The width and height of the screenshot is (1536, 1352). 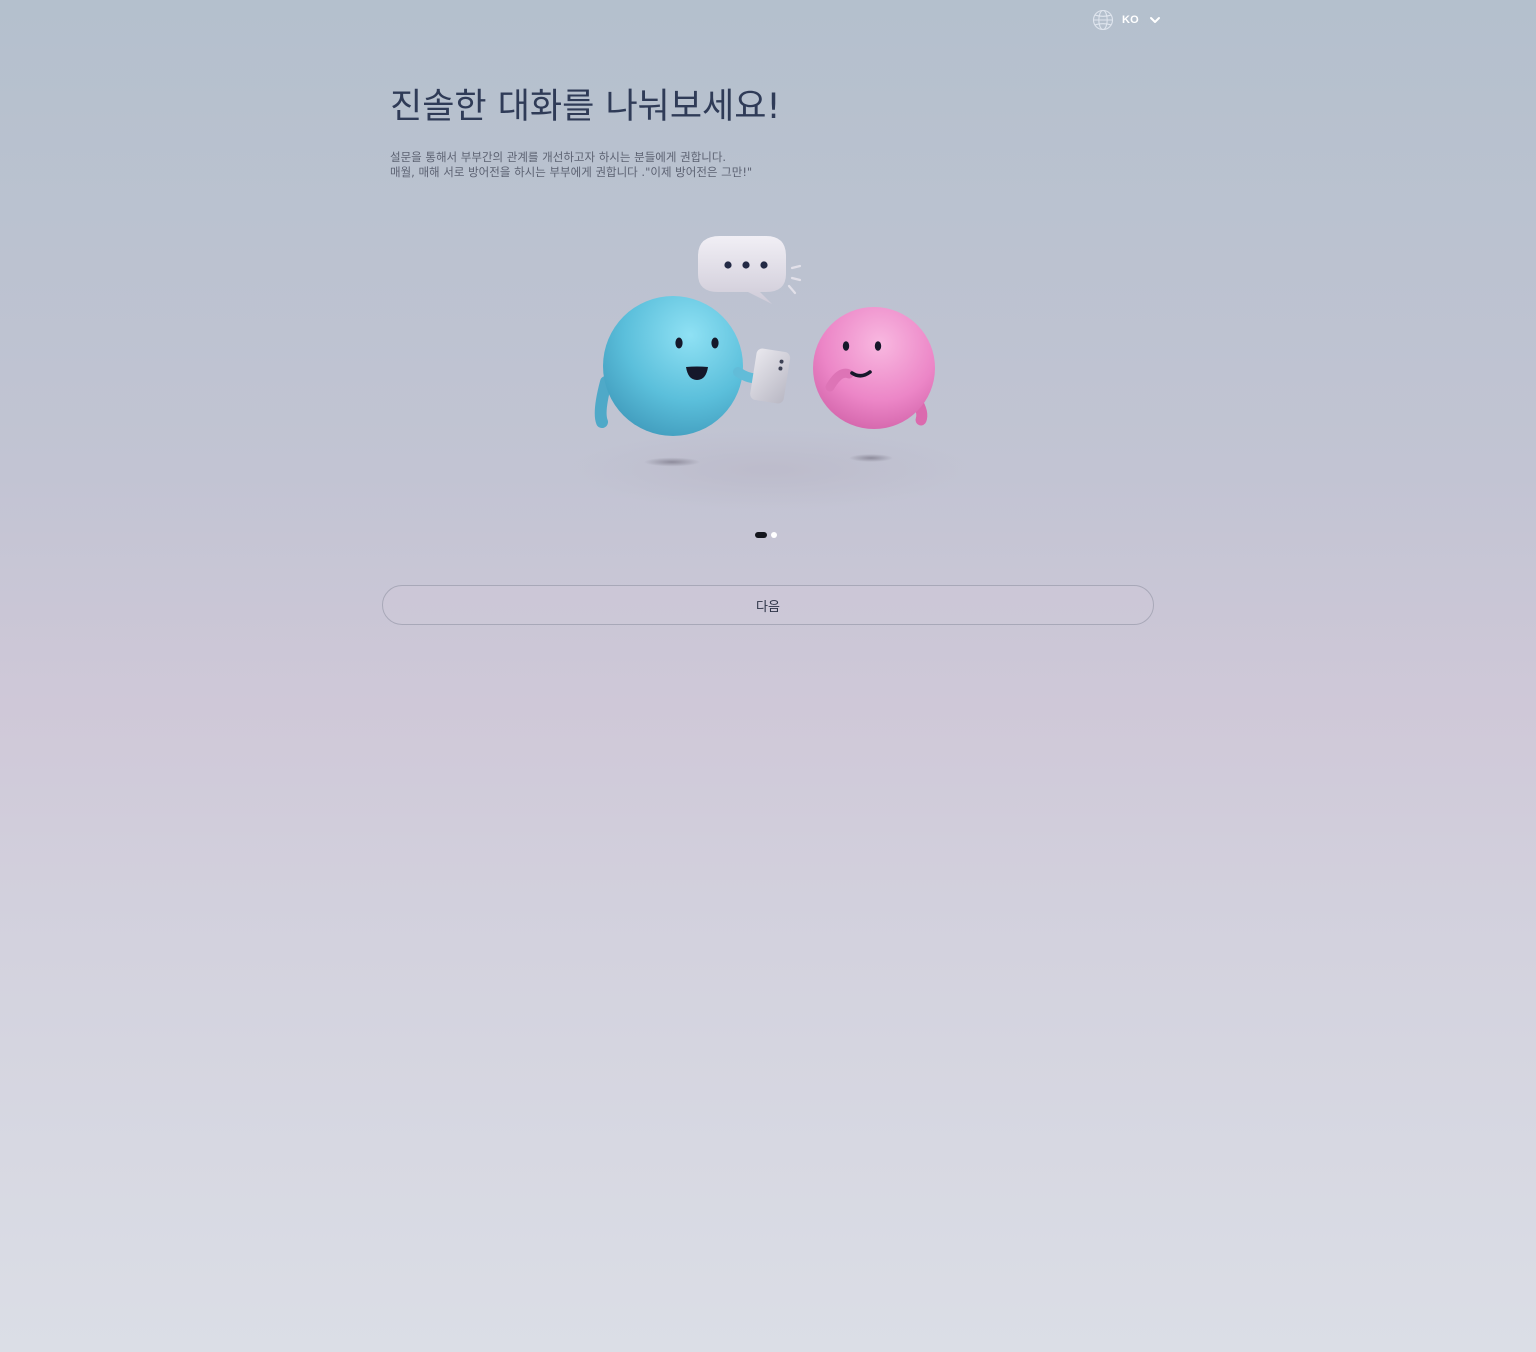 What do you see at coordinates (558, 157) in the screenshot?
I see `description-line: 설문을 통해서 부부간의 관계를 개선하고자 하시는 분들에게 권합니다.` at bounding box center [558, 157].